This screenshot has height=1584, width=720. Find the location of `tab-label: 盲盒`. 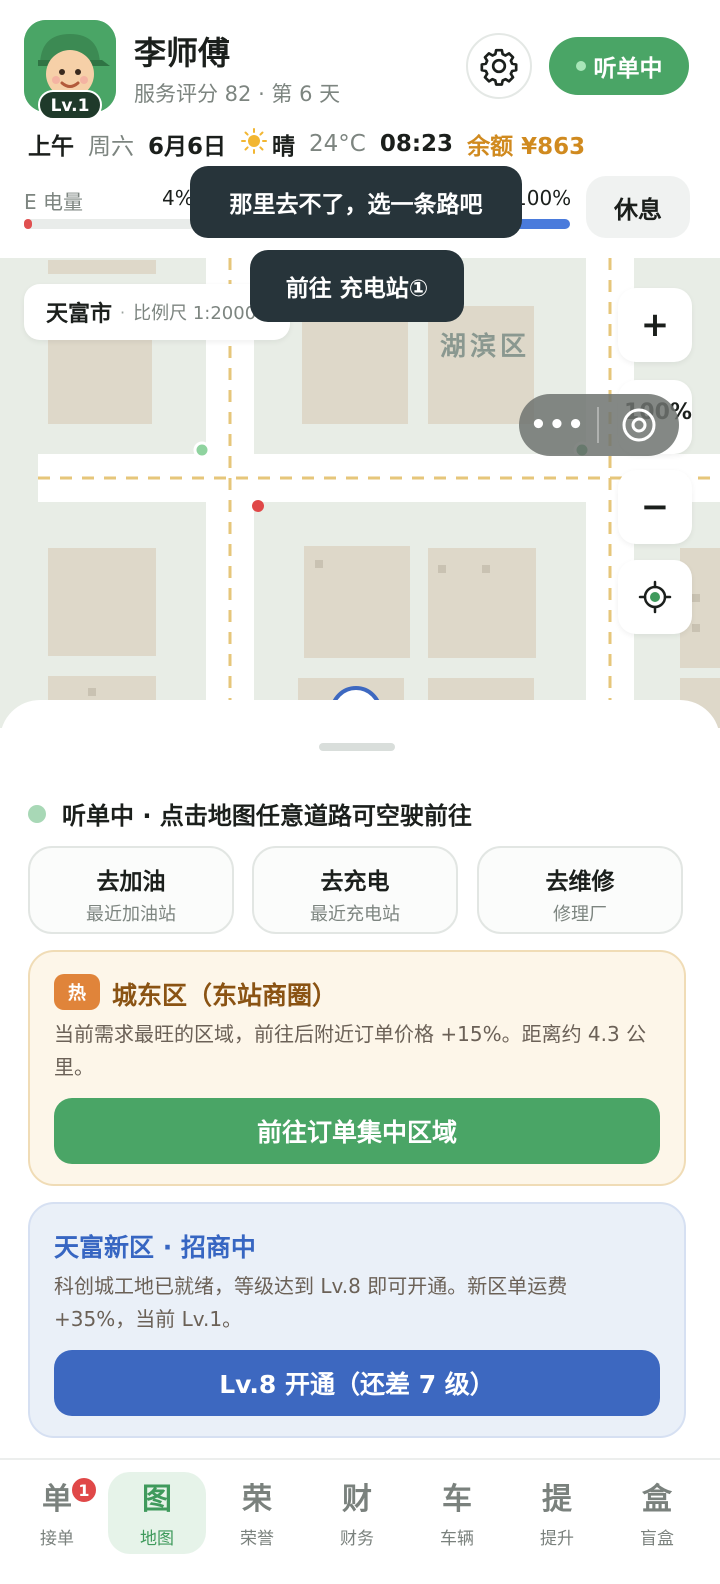

tab-label: 盲盒 is located at coordinates (657, 1539).